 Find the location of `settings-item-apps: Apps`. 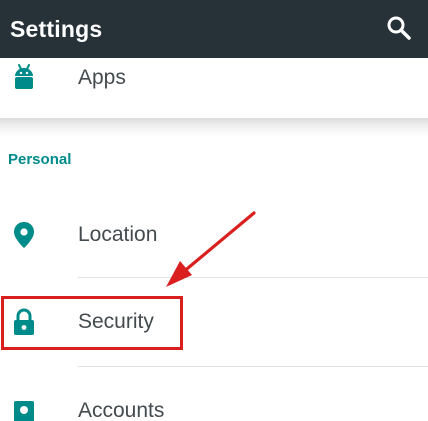

settings-item-apps: Apps is located at coordinates (214, 88).